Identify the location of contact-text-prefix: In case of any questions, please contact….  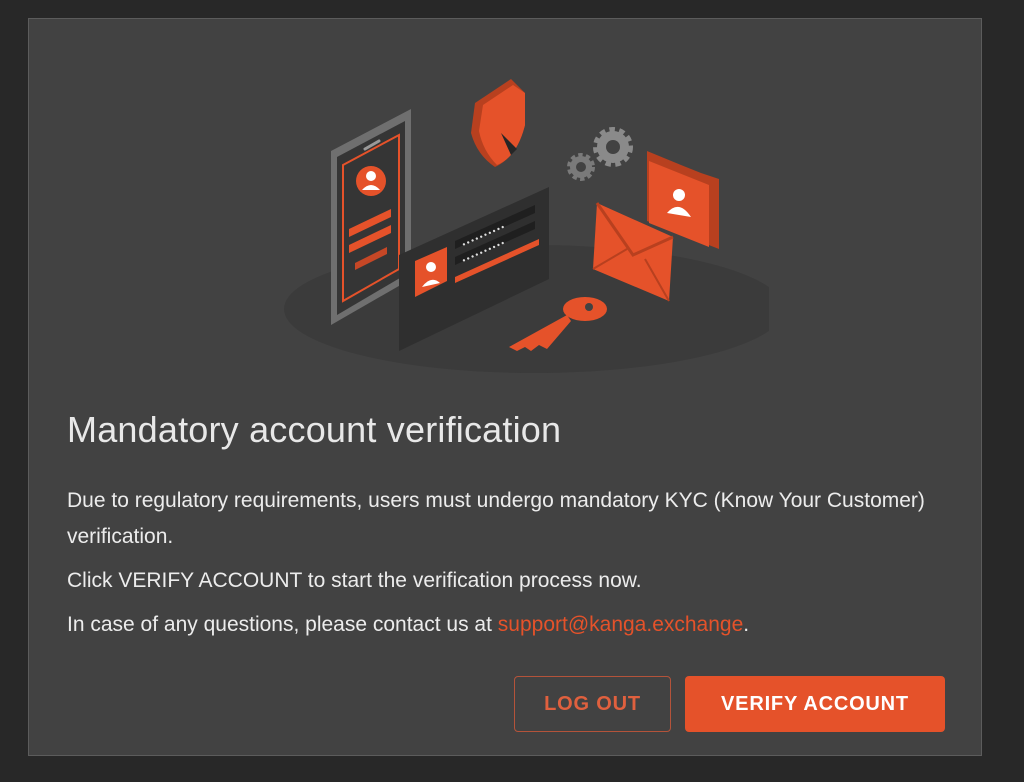
(282, 624).